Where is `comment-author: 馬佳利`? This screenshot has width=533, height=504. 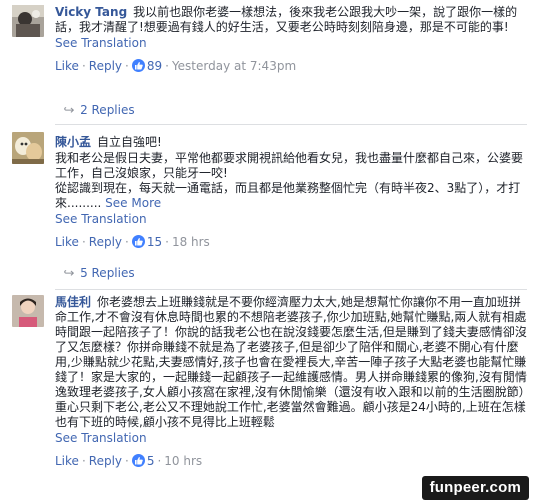
comment-author: 馬佳利 is located at coordinates (73, 302).